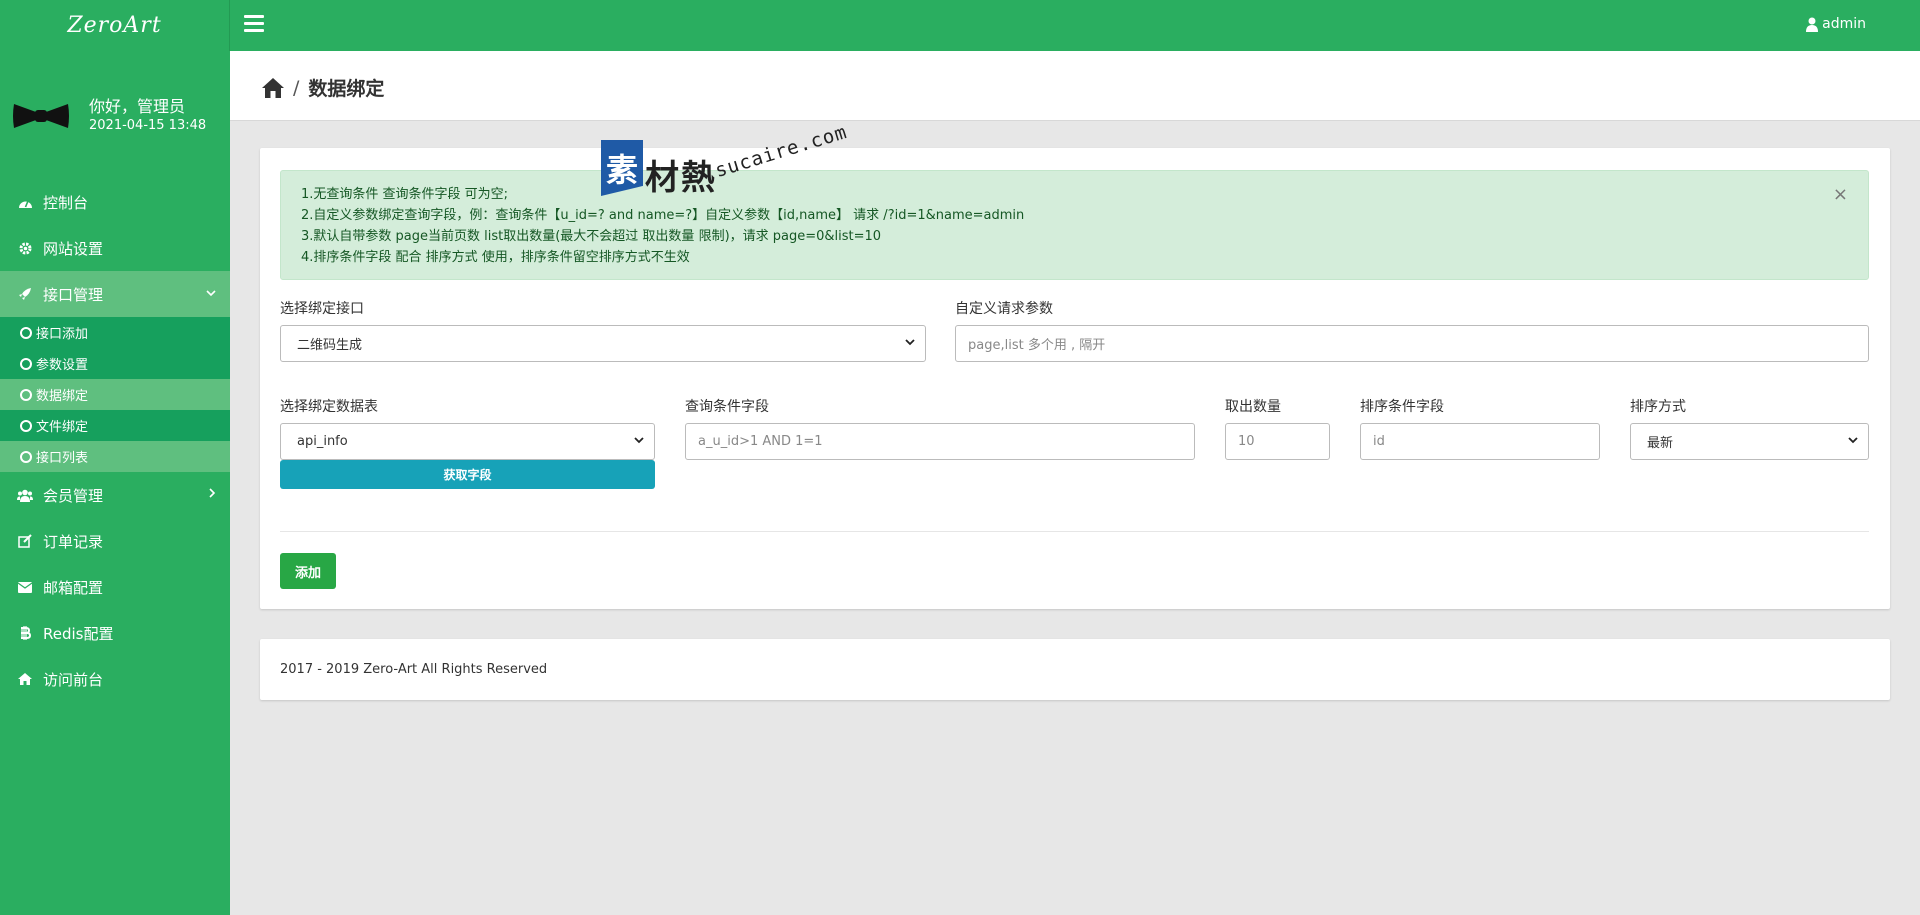 The width and height of the screenshot is (1920, 915). Describe the element at coordinates (41, 116) in the screenshot. I see `avatar` at that location.